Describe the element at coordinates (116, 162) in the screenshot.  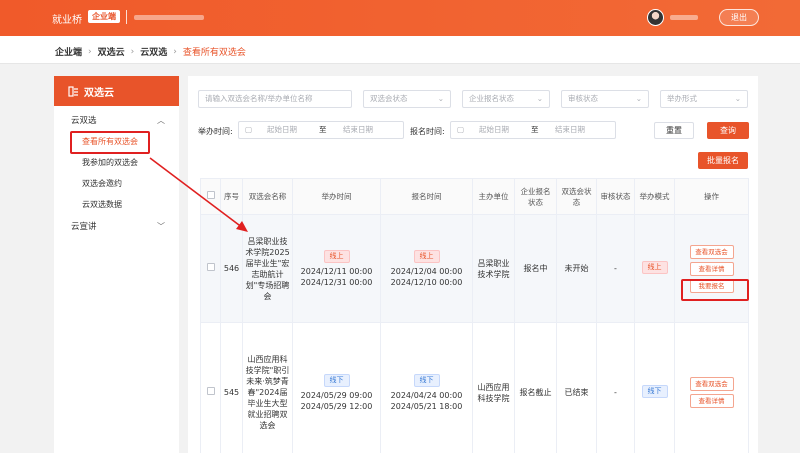
I see `sidebar-item-my-fairs: 我参加的双选会` at that location.